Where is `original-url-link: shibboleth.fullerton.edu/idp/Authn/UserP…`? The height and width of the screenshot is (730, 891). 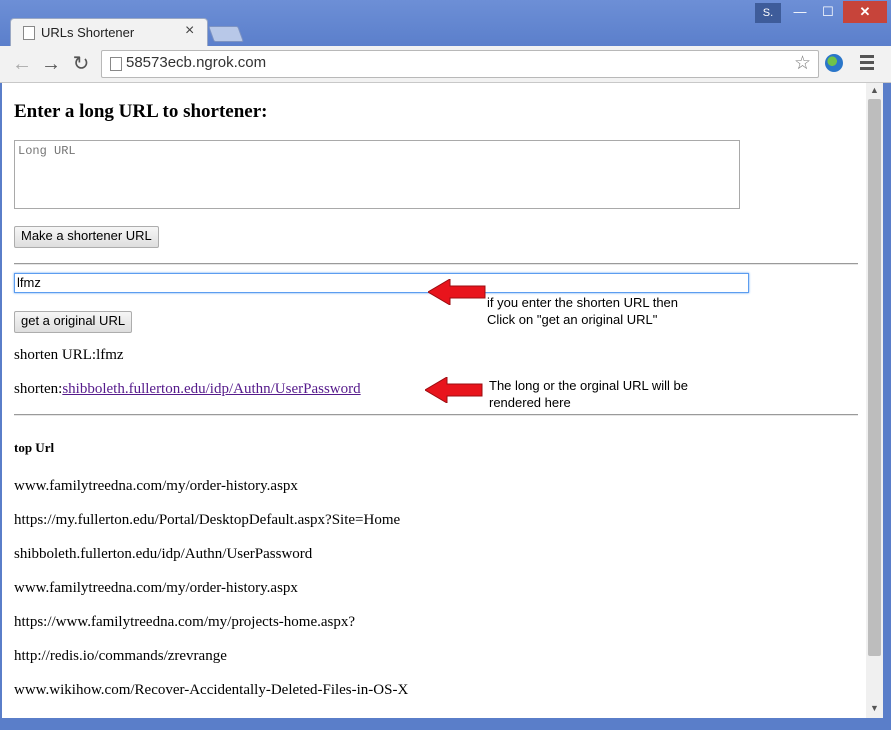 original-url-link: shibboleth.fullerton.edu/idp/Authn/UserP… is located at coordinates (211, 389).